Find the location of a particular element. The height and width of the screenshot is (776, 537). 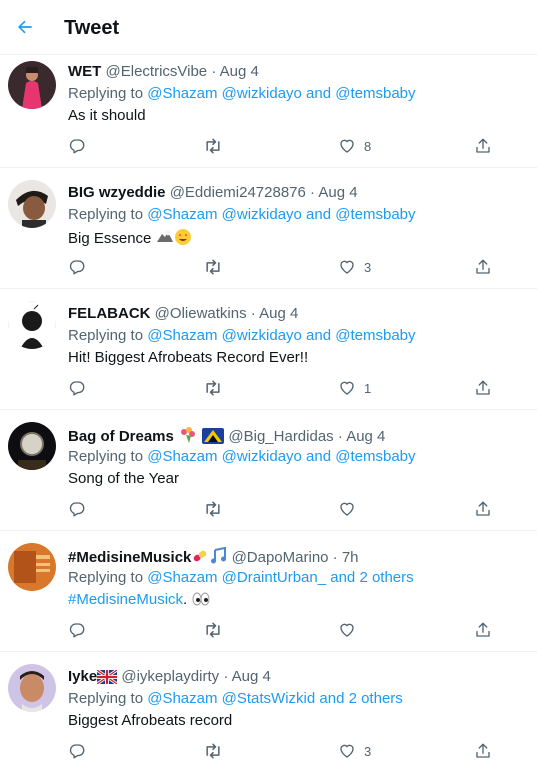

top-bar: Tweet is located at coordinates (268, 27).